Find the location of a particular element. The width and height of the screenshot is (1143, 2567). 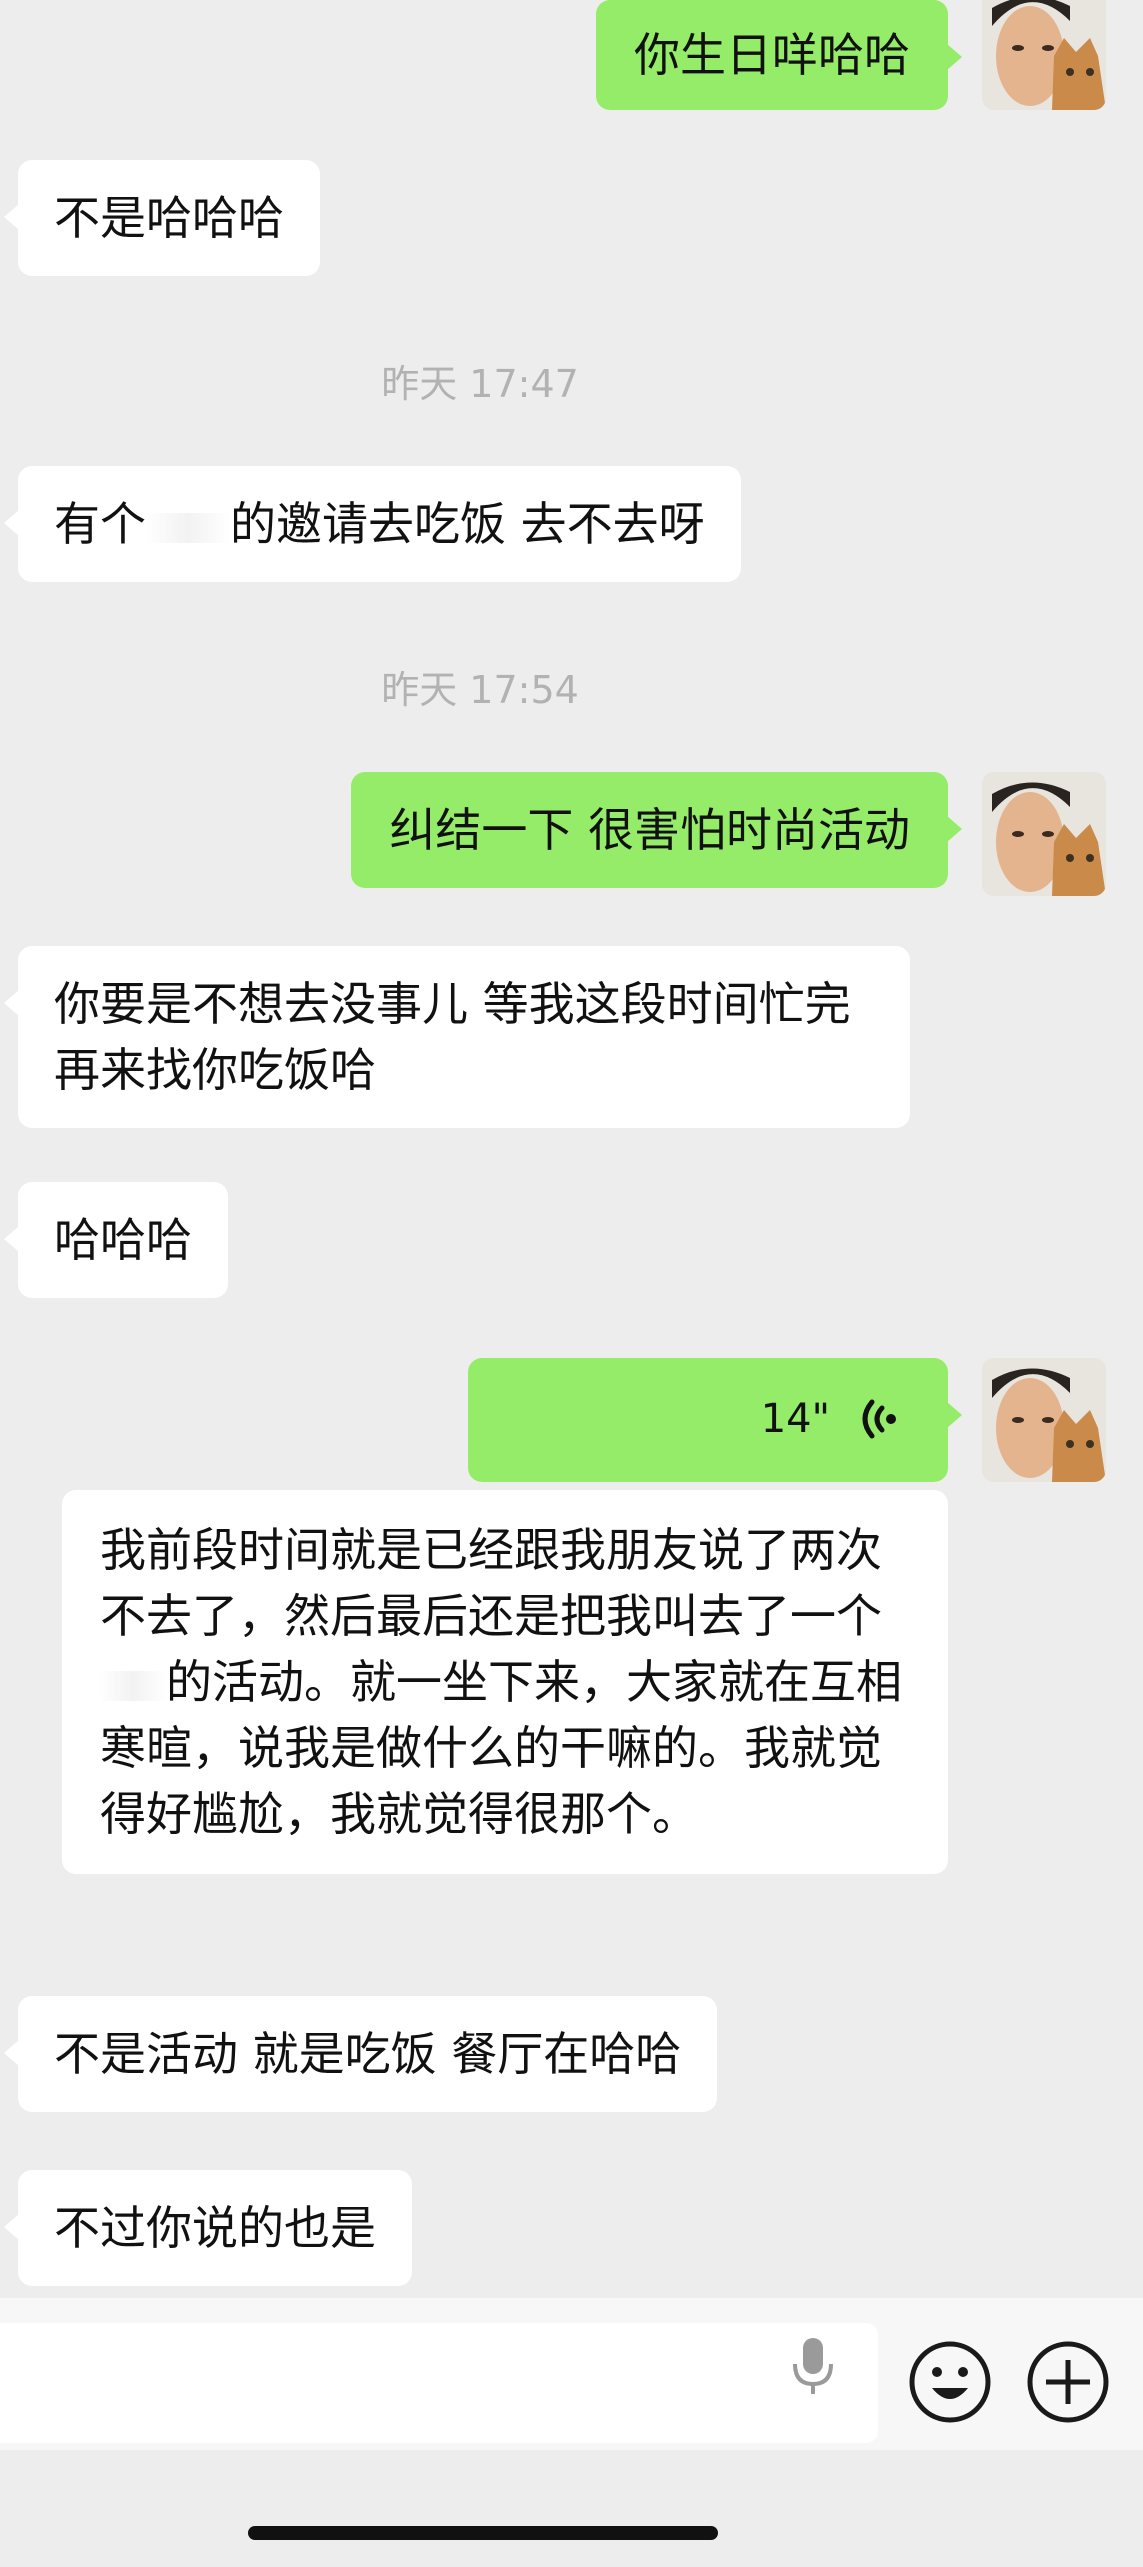

message-text: 不是活动 就是吃饭 餐厅在哈哈 is located at coordinates (368, 2054).